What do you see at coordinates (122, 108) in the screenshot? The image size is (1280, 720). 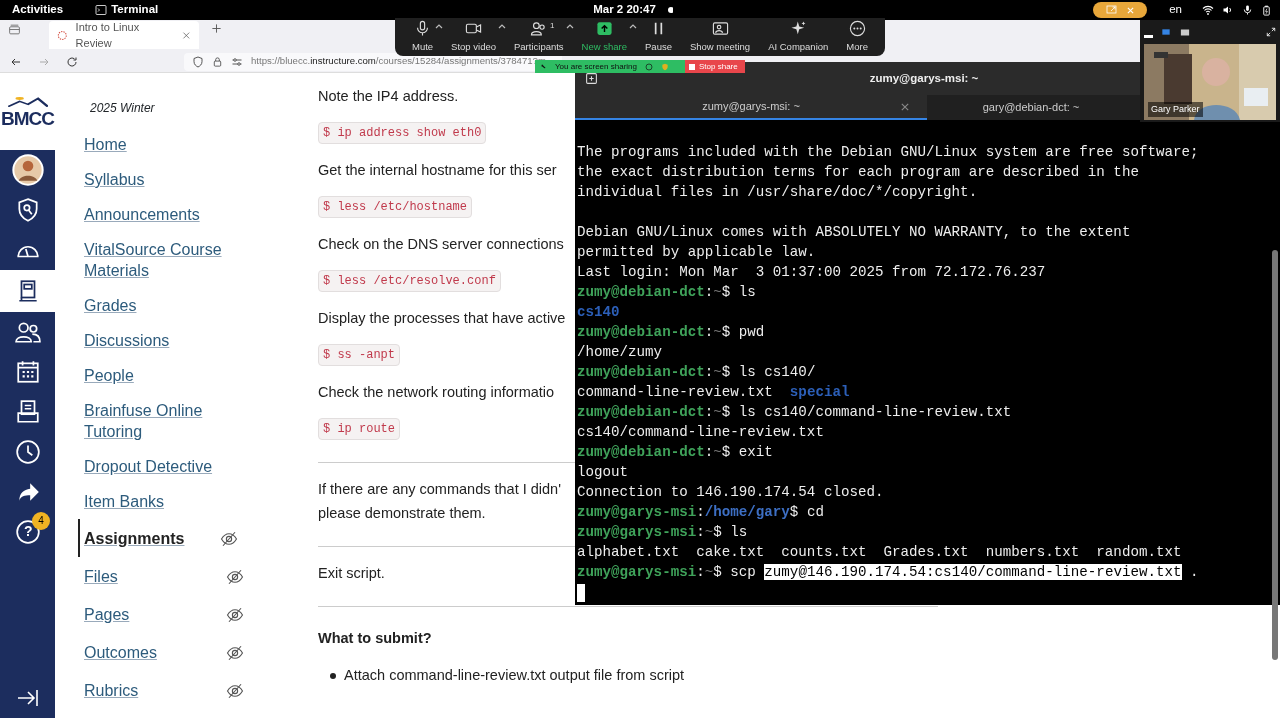 I see `term-label: 2025 Winter` at bounding box center [122, 108].